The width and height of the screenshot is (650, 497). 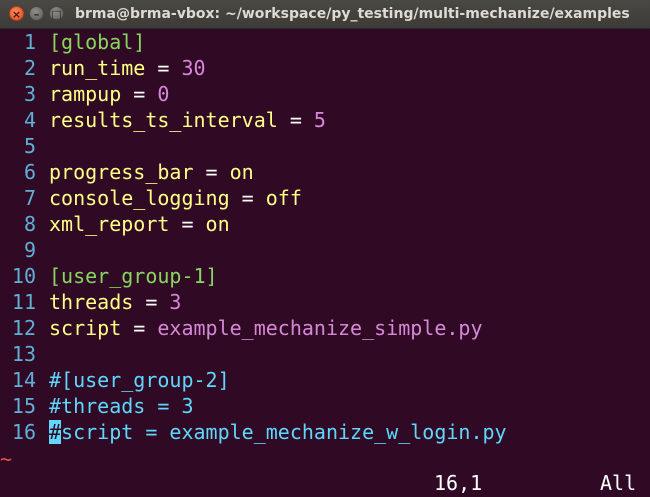 What do you see at coordinates (29, 94) in the screenshot?
I see `line-number: 3` at bounding box center [29, 94].